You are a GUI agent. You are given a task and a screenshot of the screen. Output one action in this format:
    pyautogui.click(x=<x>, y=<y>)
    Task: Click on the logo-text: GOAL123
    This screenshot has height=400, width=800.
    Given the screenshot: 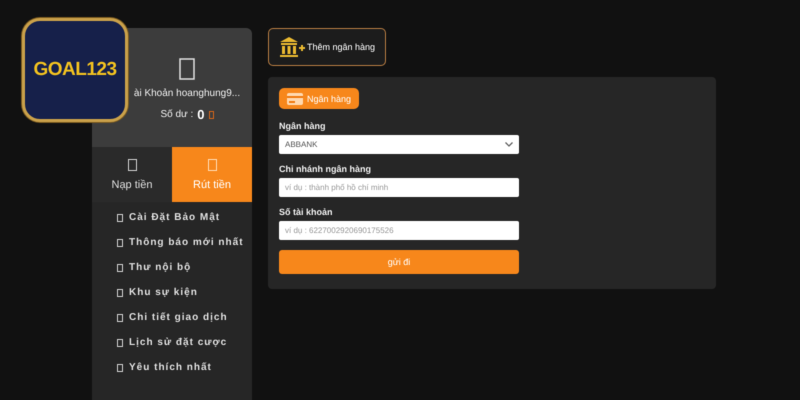 What is the action you would take?
    pyautogui.click(x=75, y=70)
    